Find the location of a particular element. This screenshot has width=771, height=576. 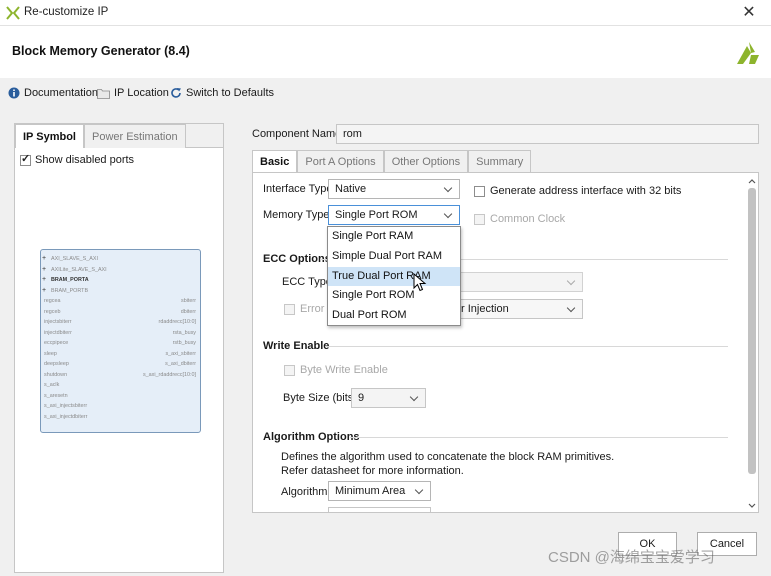

symbol-port-left: AXILite_SLAVE_S_AXI is located at coordinates (79, 269).